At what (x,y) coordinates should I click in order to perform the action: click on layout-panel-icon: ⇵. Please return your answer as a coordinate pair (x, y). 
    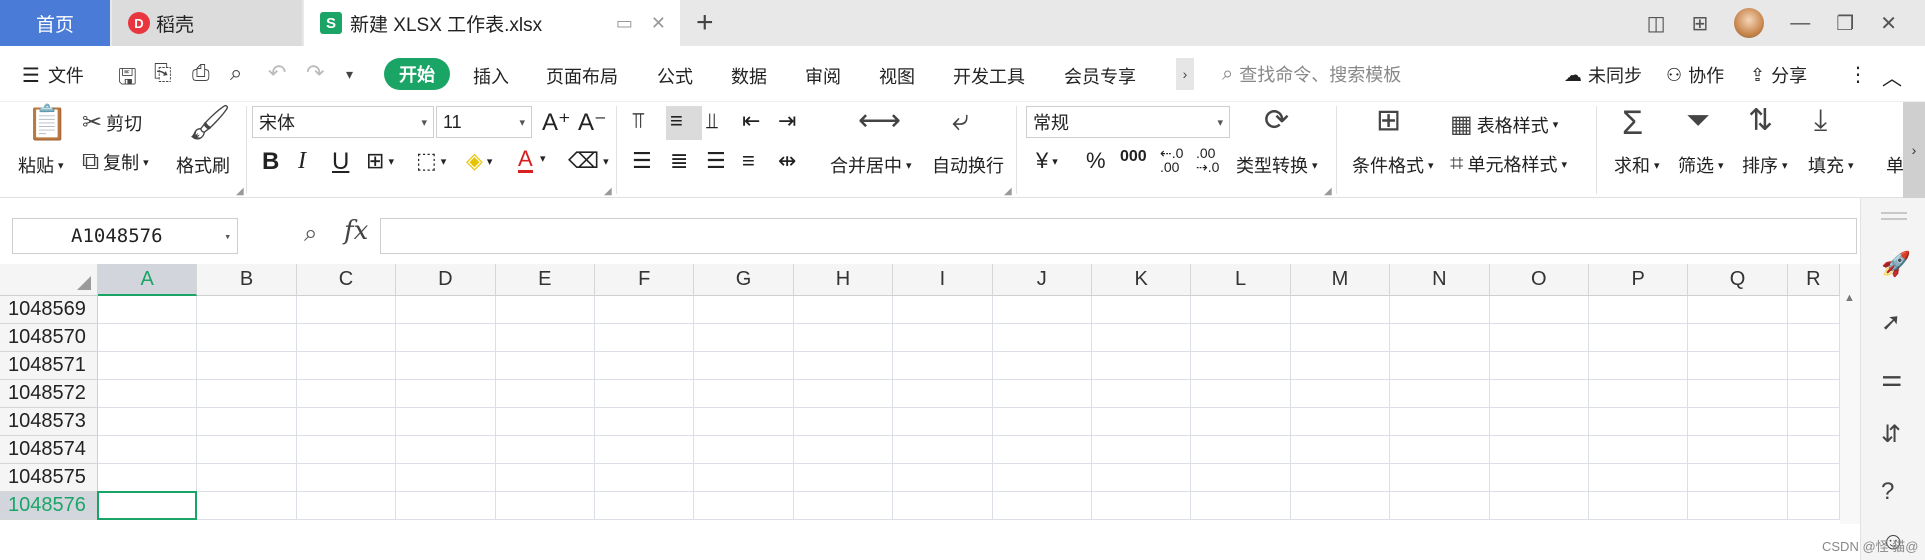
    Looking at the image, I should click on (1891, 434).